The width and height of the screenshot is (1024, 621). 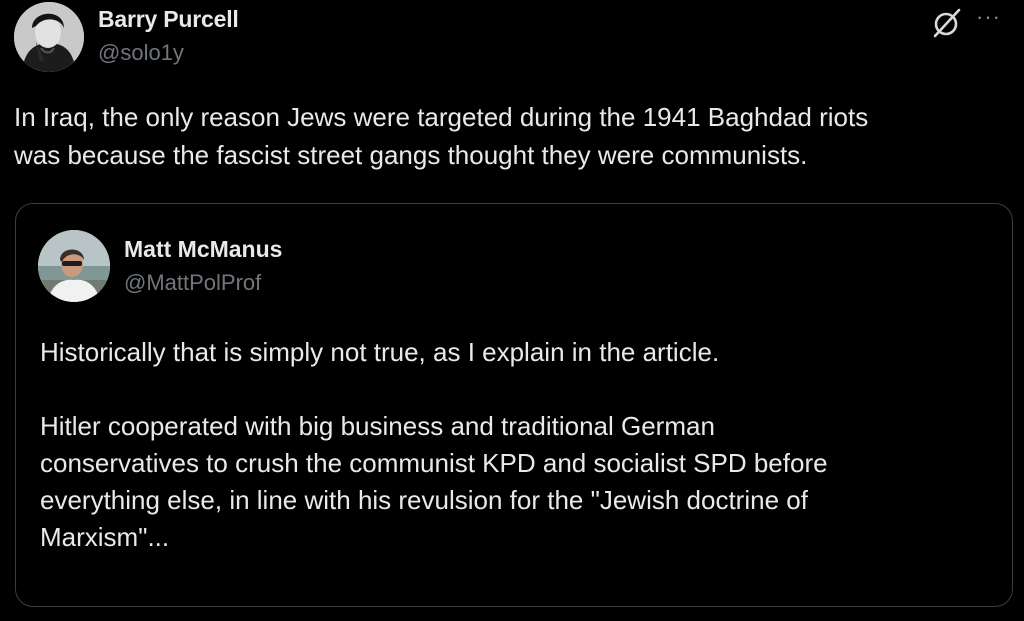 I want to click on author-avatar-image, so click(x=49, y=37).